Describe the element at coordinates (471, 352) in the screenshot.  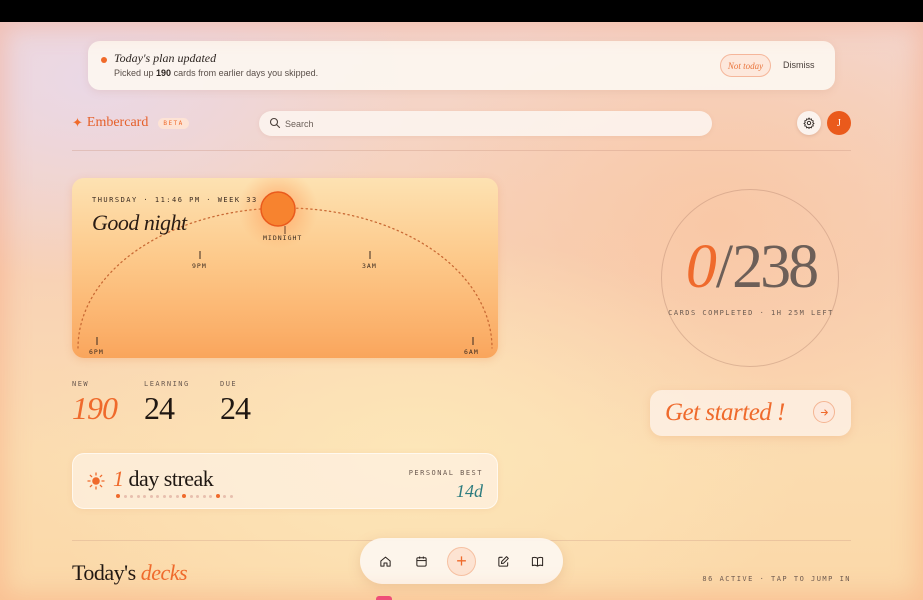
I see `label-6am: 6AM` at that location.